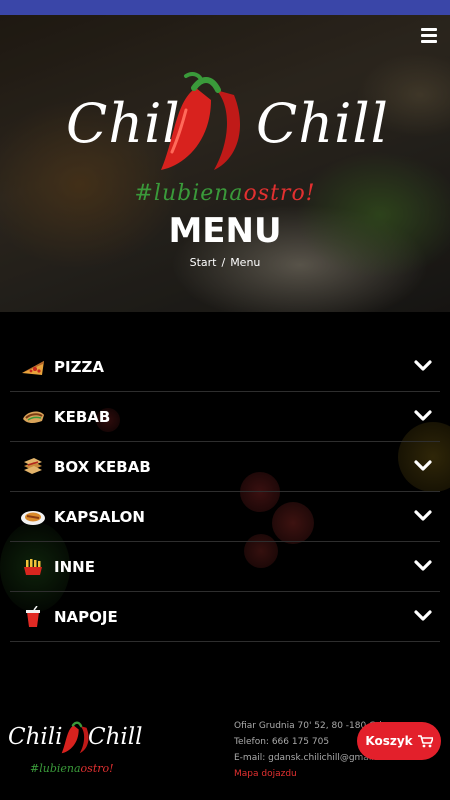  What do you see at coordinates (203, 262) in the screenshot?
I see `breadcrumb-home-link: Start` at bounding box center [203, 262].